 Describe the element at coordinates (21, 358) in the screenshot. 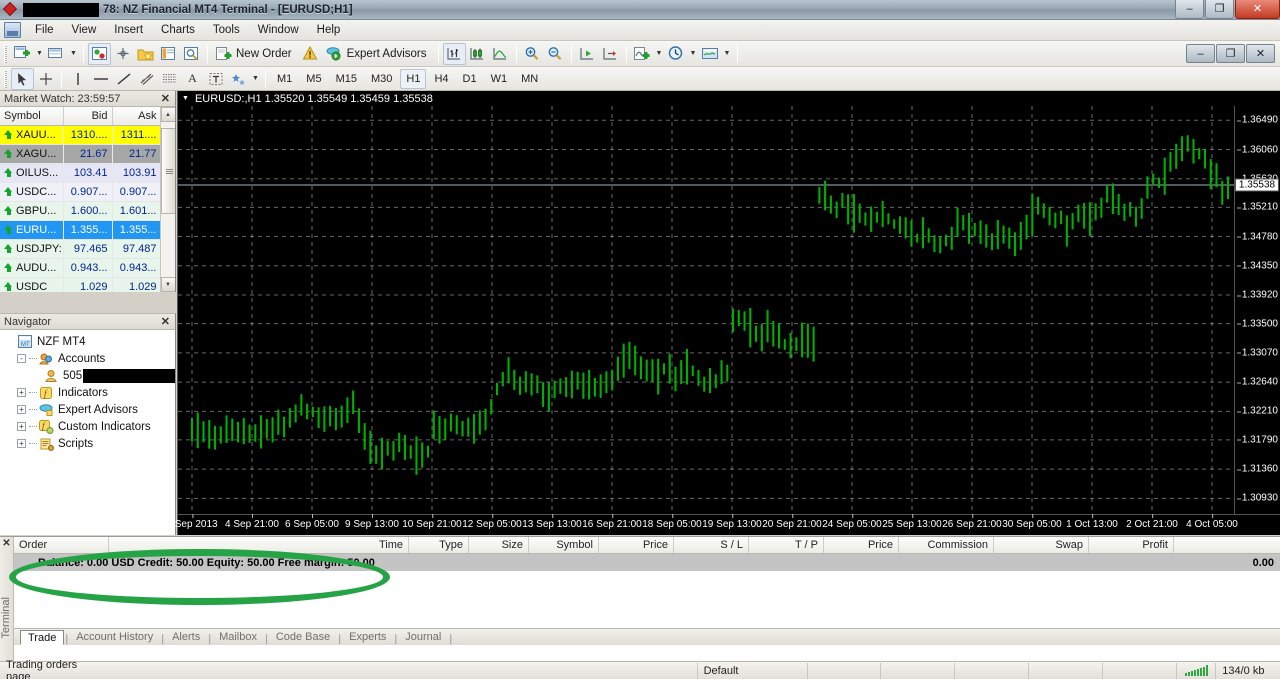

I see `tree-expander-icon: -` at that location.